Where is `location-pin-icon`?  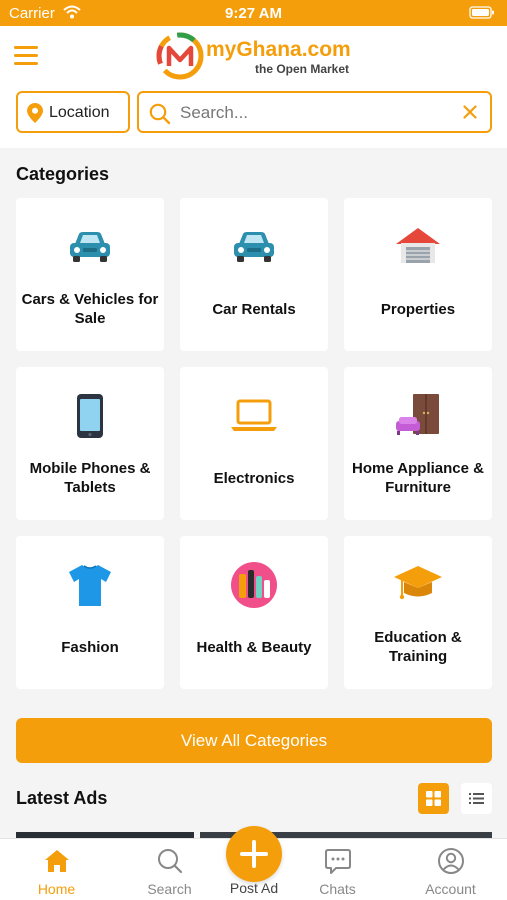
location-pin-icon is located at coordinates (35, 113).